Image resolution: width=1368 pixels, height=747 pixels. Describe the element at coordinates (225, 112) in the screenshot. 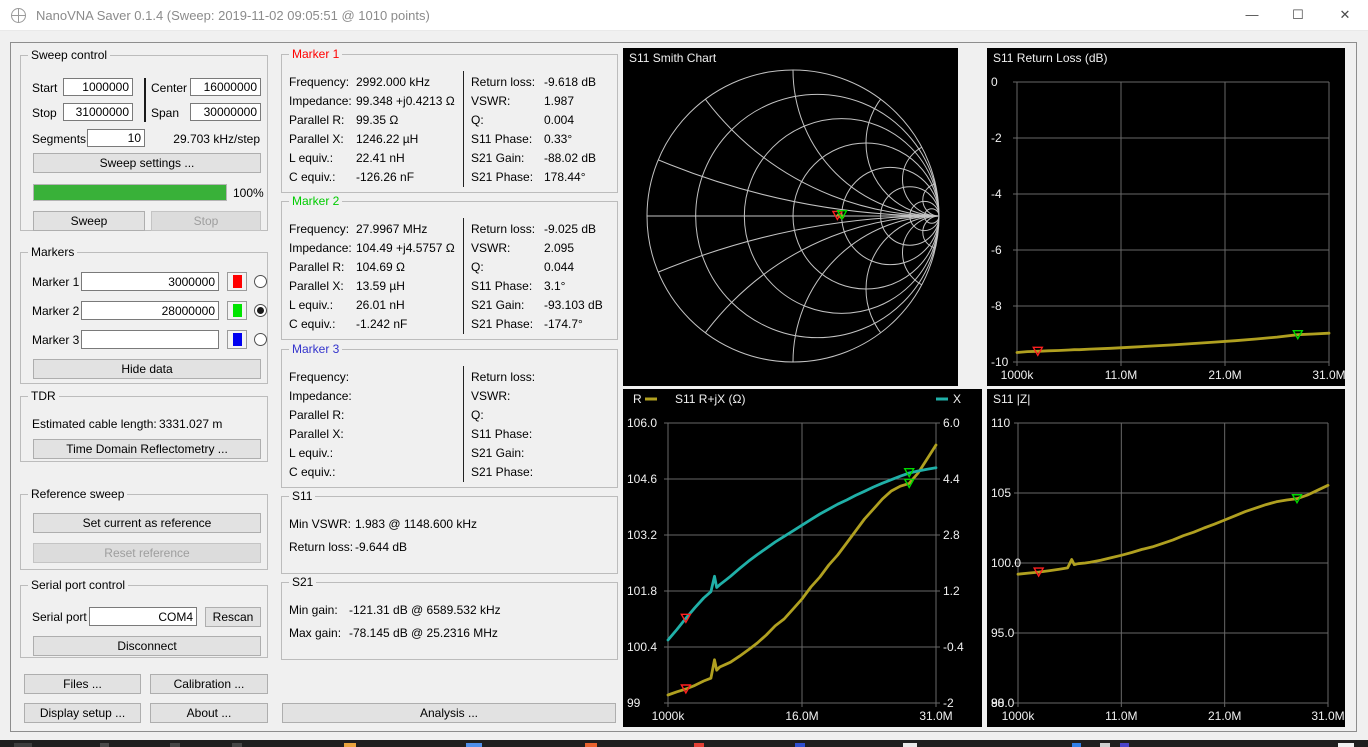

I see `span-input` at that location.